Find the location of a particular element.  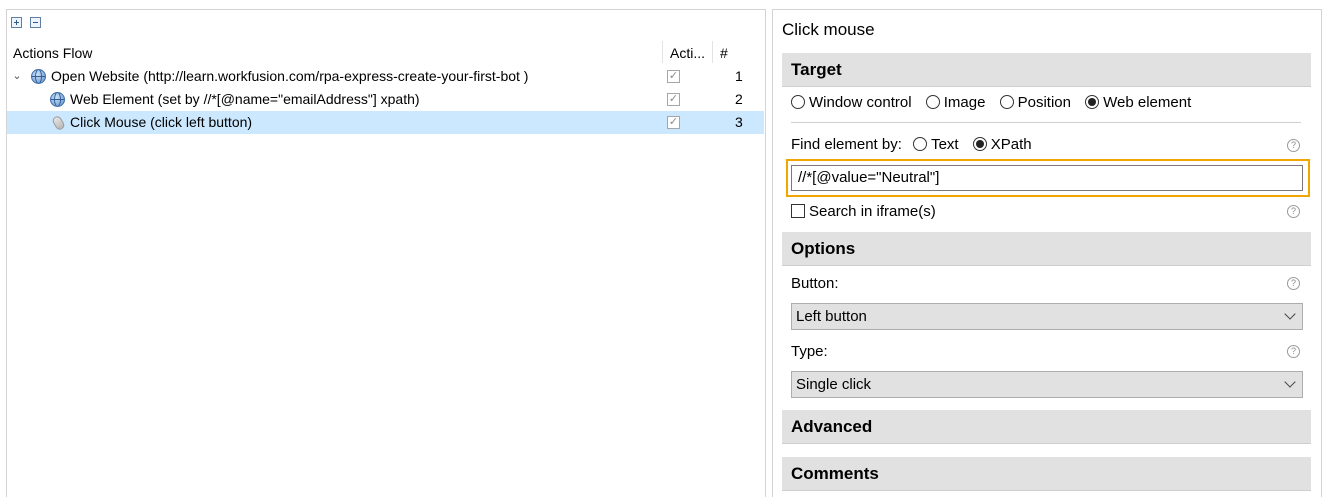

collapse-all-icon is located at coordinates (35, 22).